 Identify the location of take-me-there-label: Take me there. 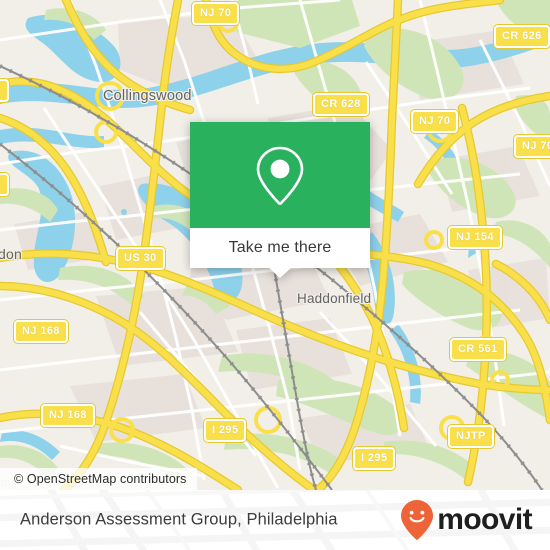
(280, 247).